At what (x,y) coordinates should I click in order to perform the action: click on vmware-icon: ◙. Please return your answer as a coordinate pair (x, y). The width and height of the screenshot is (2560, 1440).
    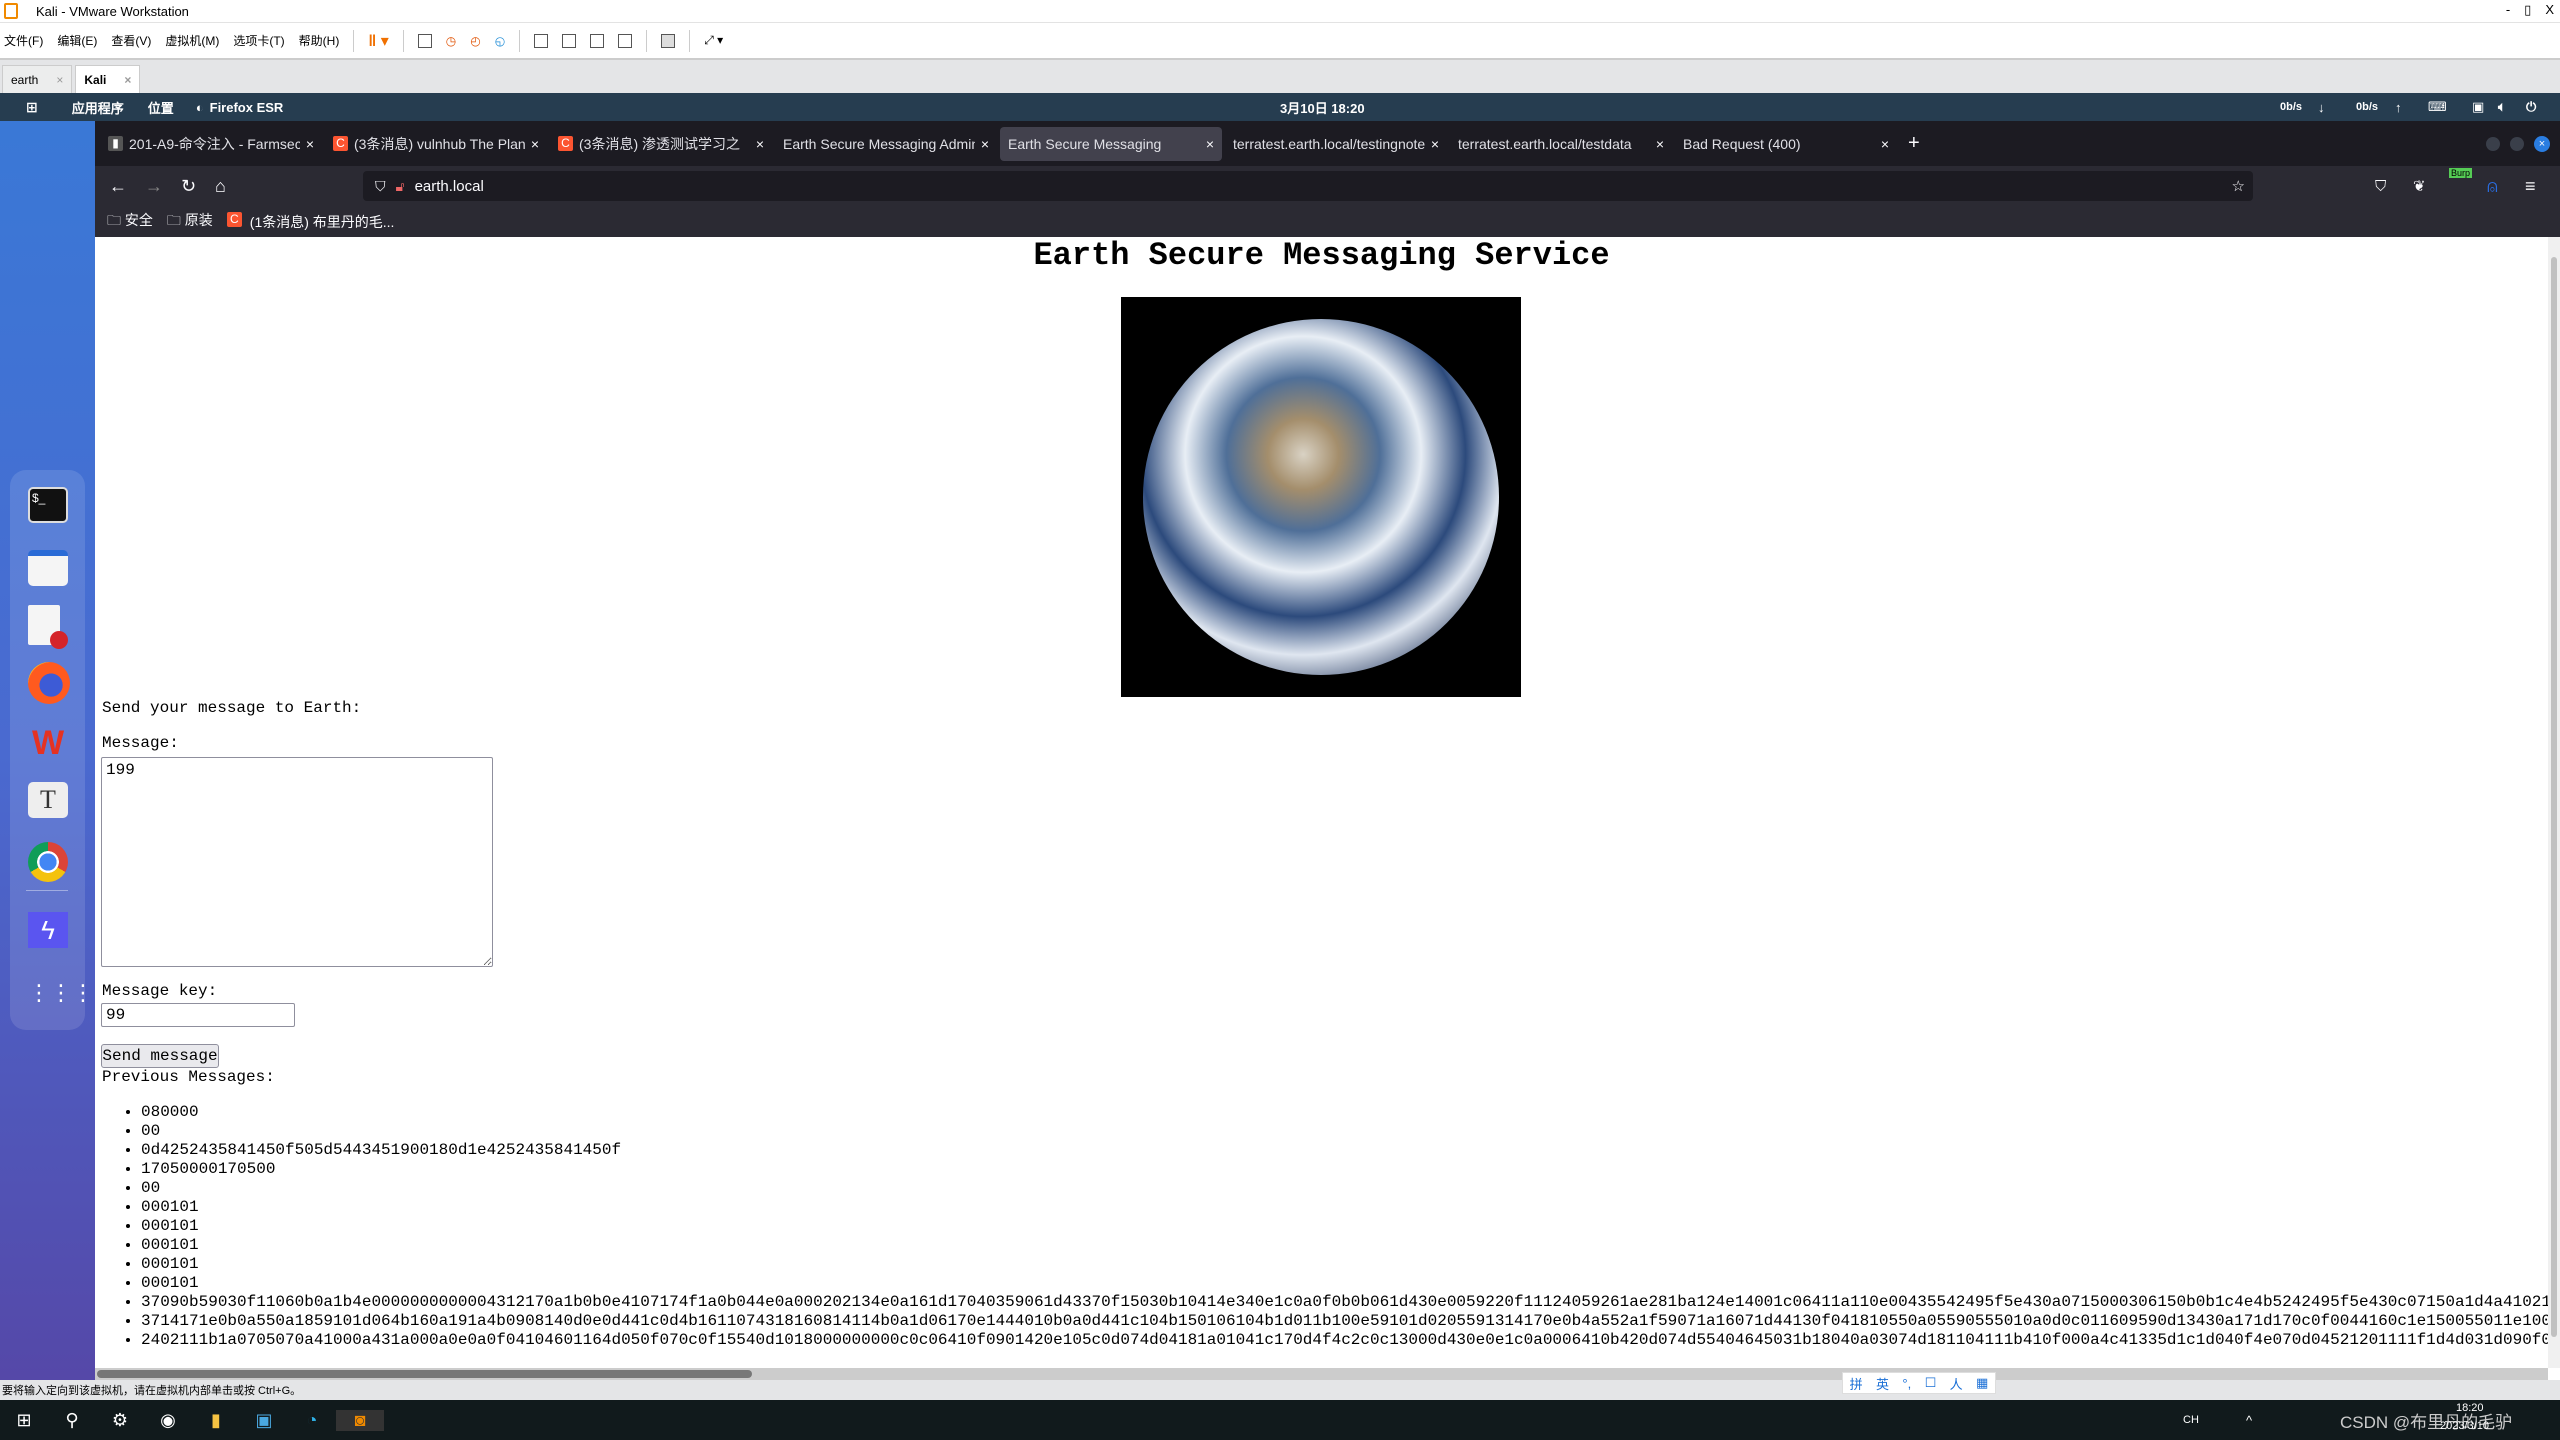
    Looking at the image, I should click on (360, 1420).